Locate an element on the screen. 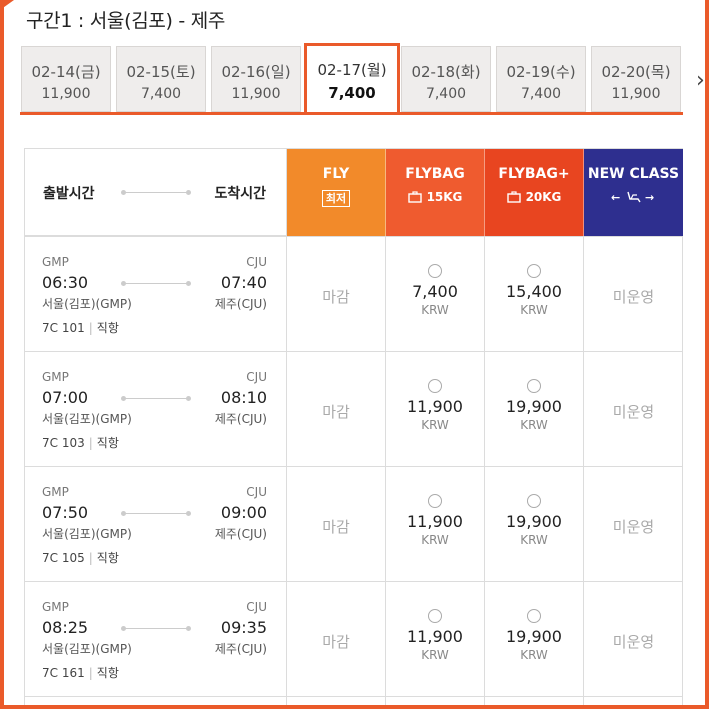 This screenshot has width=709, height=709. fare-cell-flybag: 7,400 KRW is located at coordinates (435, 294).